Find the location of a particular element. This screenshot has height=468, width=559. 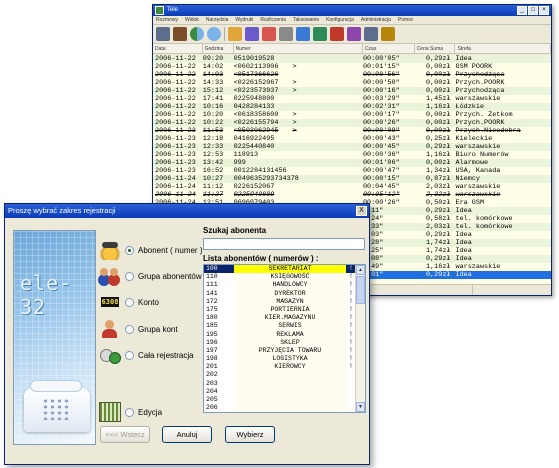

scroll-thumb is located at coordinates (360, 290).